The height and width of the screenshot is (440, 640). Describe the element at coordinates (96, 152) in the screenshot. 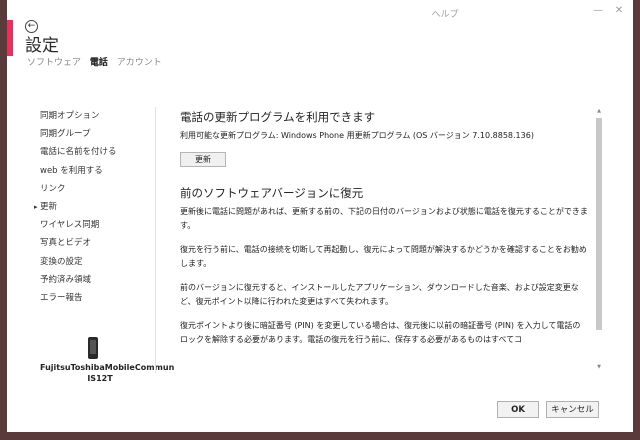

I see `sidebar-item-name-phone: 電話に名前を付ける` at that location.